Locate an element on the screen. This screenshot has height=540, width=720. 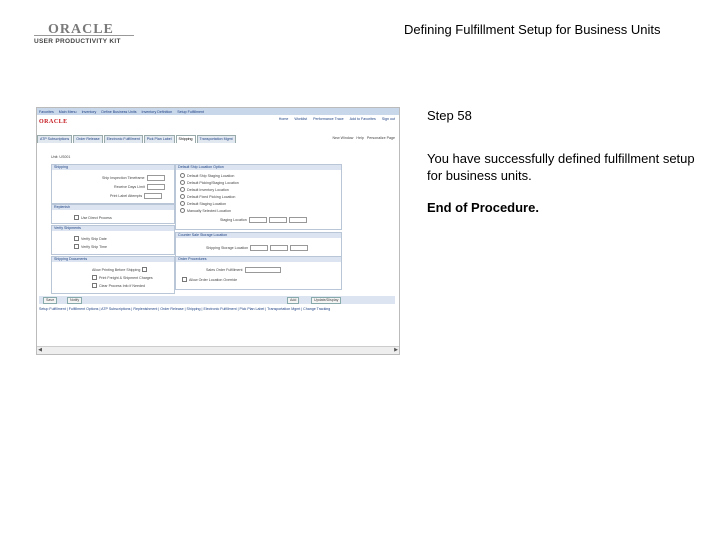
page-links: New Window Help Personalize Page is located at coordinates (363, 138).